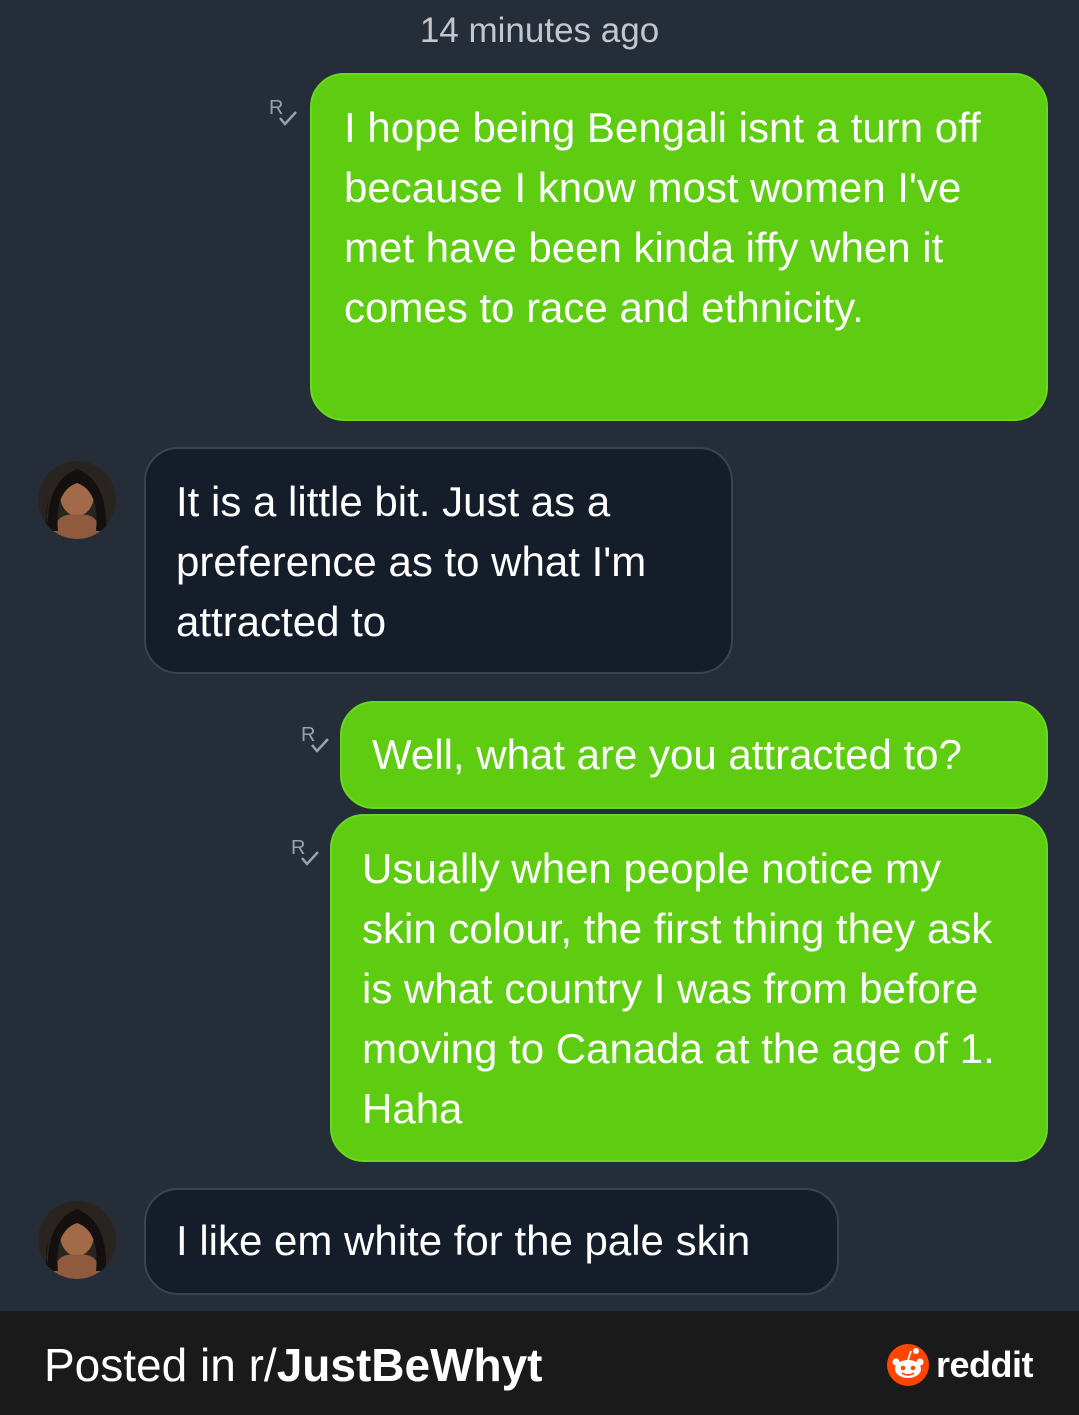 Image resolution: width=1079 pixels, height=1415 pixels. I want to click on reddit-footer-bar: Posted in r/JustBeWhyt reddit, so click(539, 1363).